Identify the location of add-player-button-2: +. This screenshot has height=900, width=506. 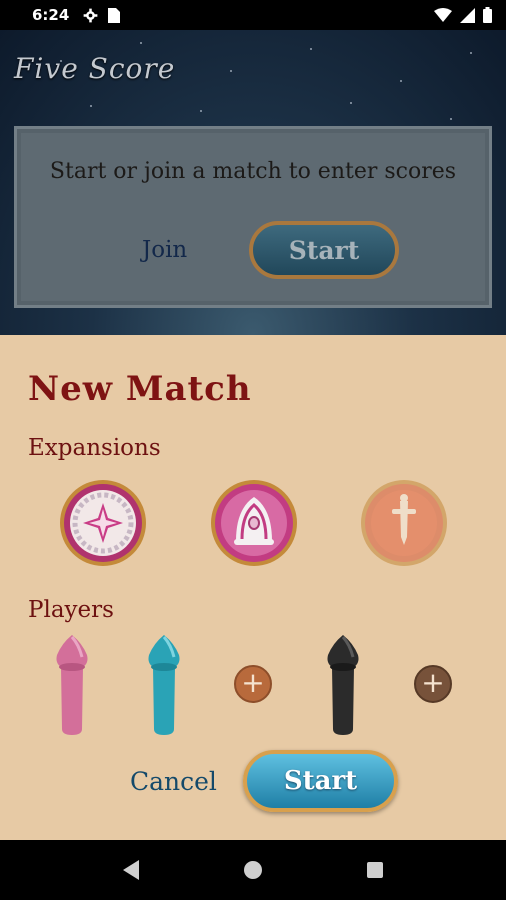
(433, 684).